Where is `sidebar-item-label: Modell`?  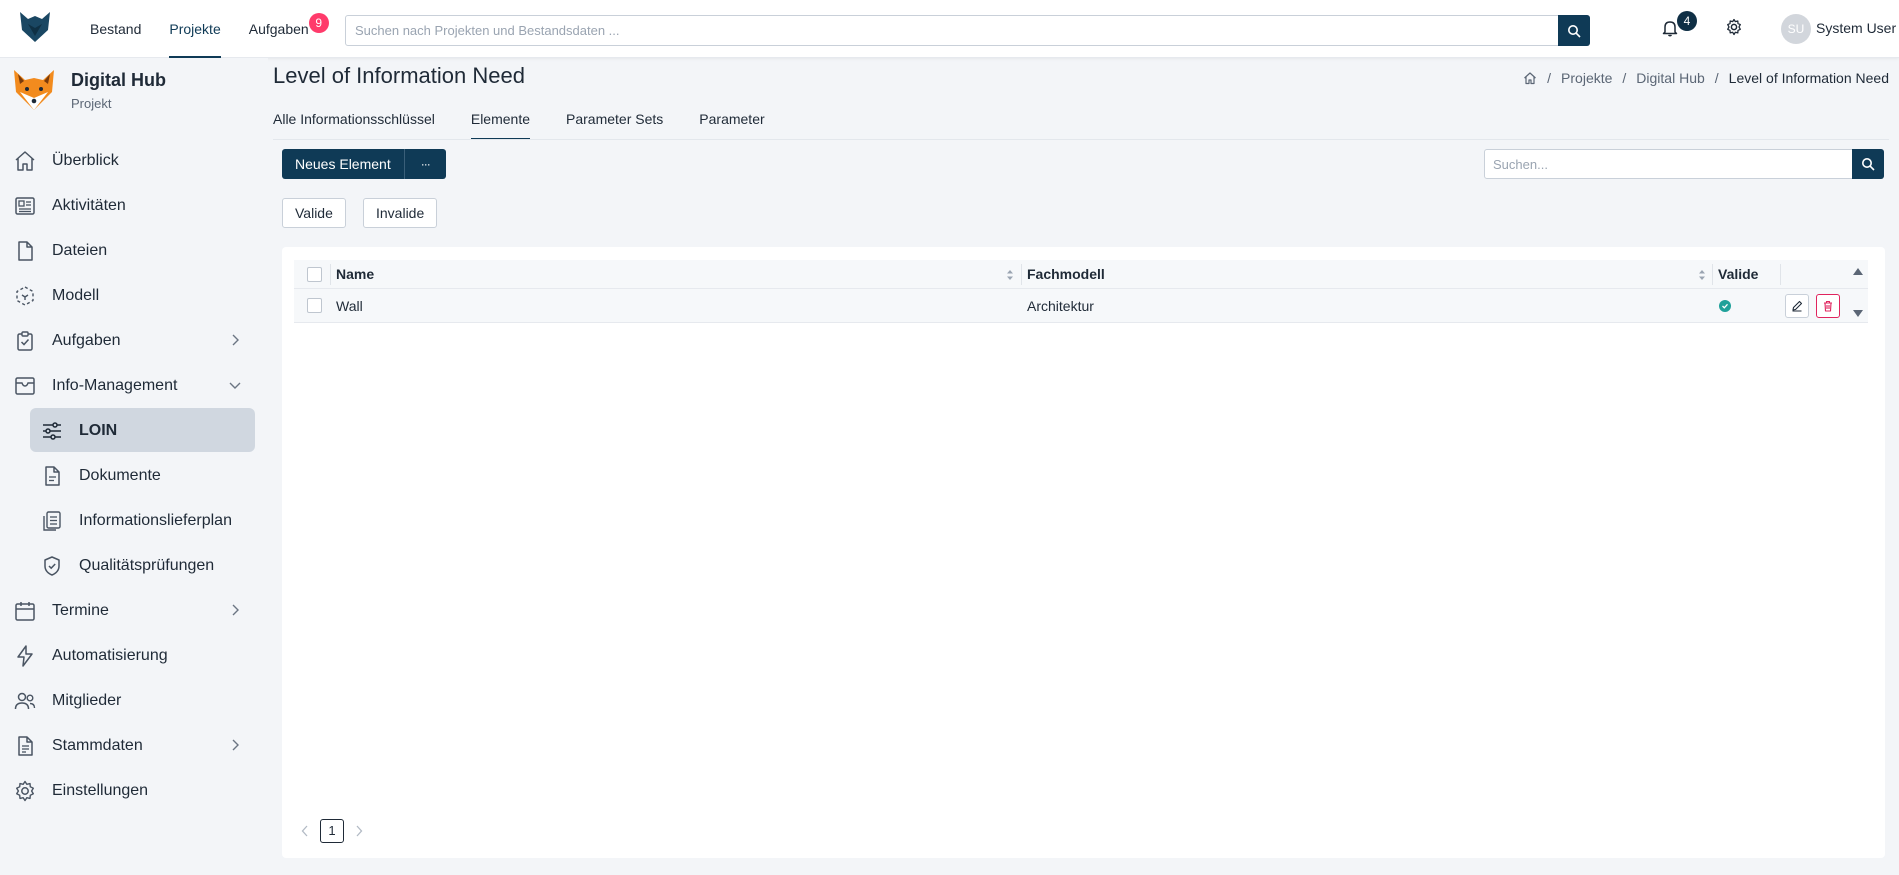 sidebar-item-label: Modell is located at coordinates (76, 295).